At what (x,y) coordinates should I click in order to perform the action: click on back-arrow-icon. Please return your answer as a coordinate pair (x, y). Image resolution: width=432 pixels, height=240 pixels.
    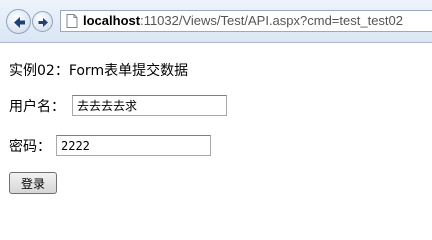
    Looking at the image, I should click on (19, 22).